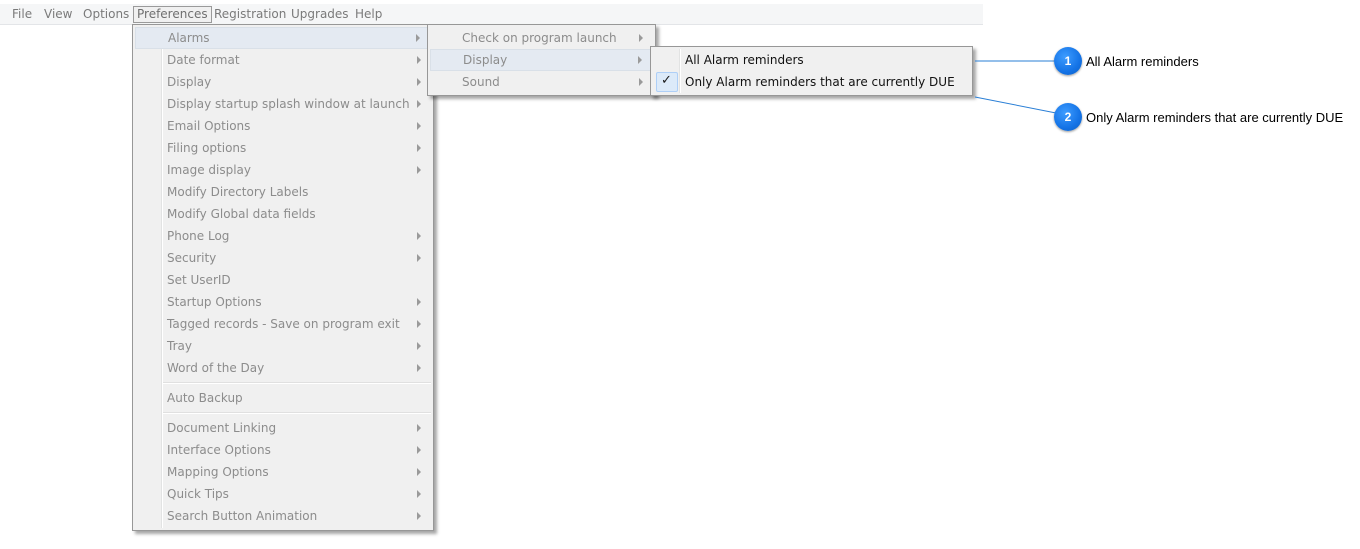  I want to click on callout-2-line, so click(1015, 105).